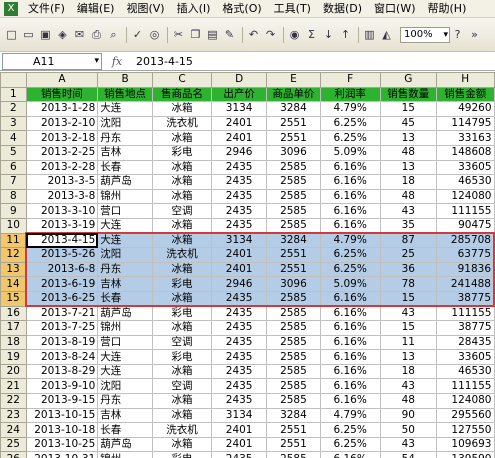 The width and height of the screenshot is (495, 458). I want to click on cell-a3: 2013-2-10, so click(62, 123).